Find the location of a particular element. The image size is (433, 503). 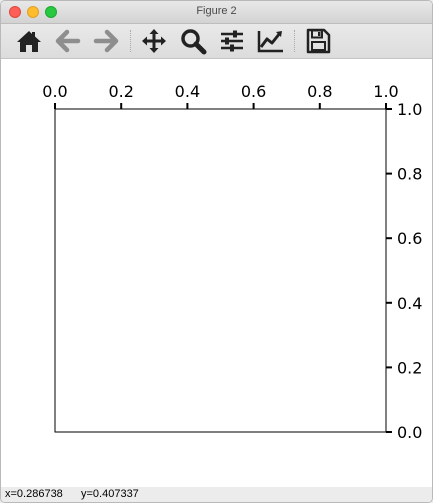

window-title: Figure 2 is located at coordinates (216, 11).